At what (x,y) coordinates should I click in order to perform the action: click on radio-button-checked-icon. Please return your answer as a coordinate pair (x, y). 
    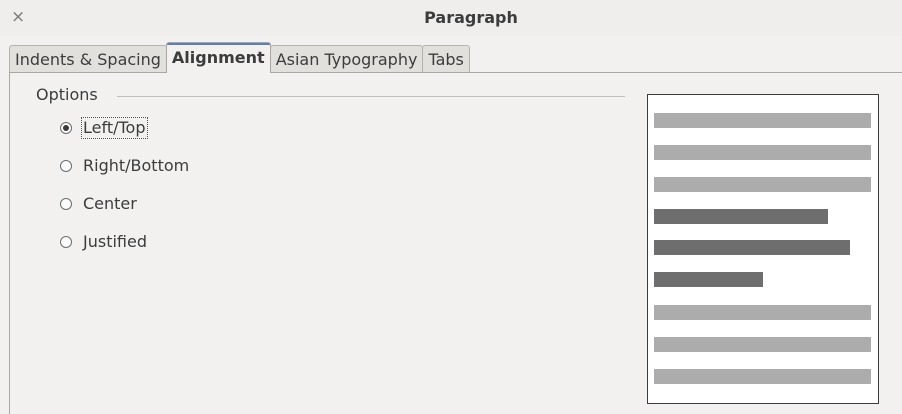
    Looking at the image, I should click on (66, 128).